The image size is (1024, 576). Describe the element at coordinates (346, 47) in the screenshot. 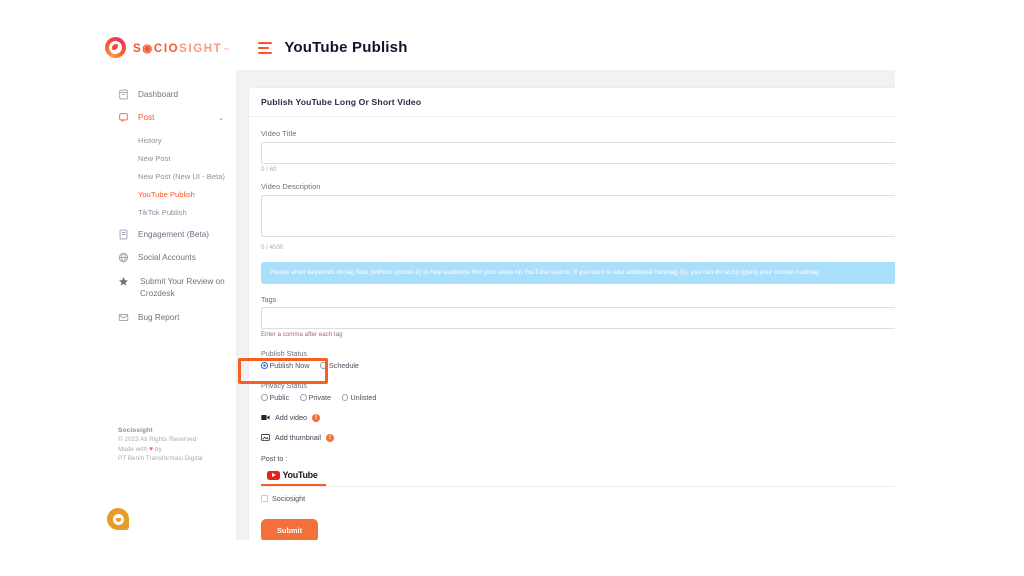

I see `page-title: YouTube Publish` at that location.